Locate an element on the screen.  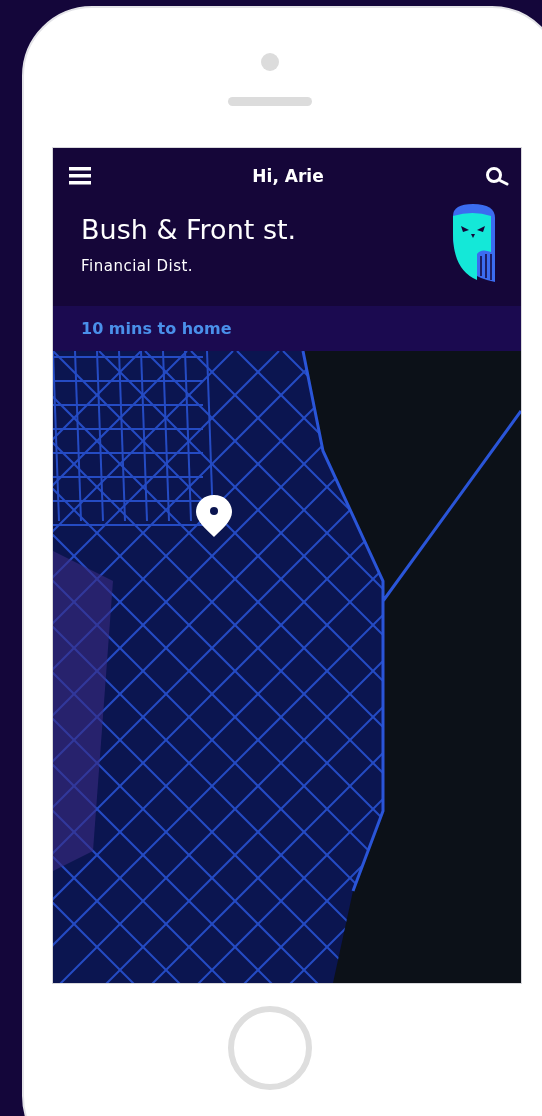
owl-logo-icon is located at coordinates (473, 243).